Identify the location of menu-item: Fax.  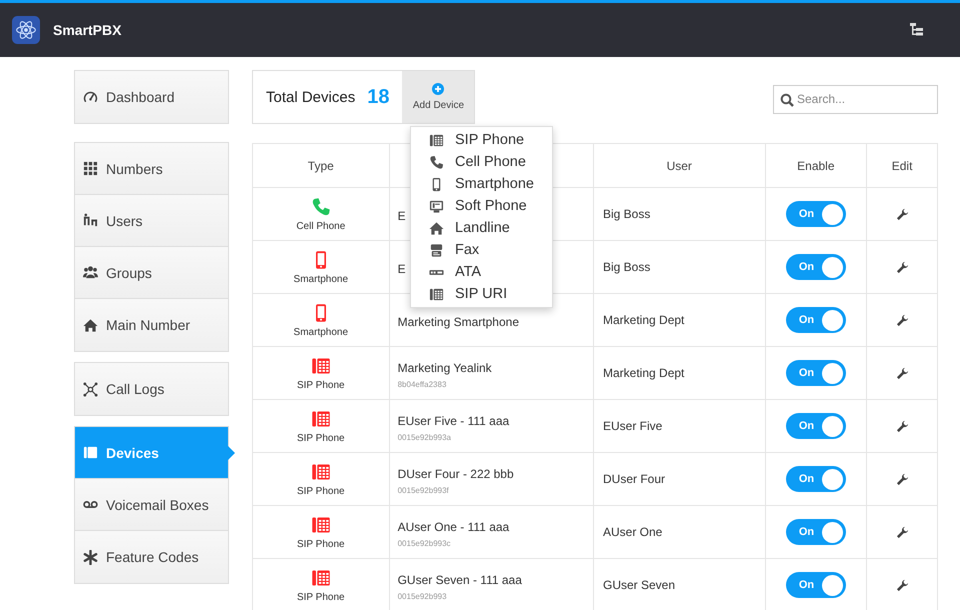
(481, 250).